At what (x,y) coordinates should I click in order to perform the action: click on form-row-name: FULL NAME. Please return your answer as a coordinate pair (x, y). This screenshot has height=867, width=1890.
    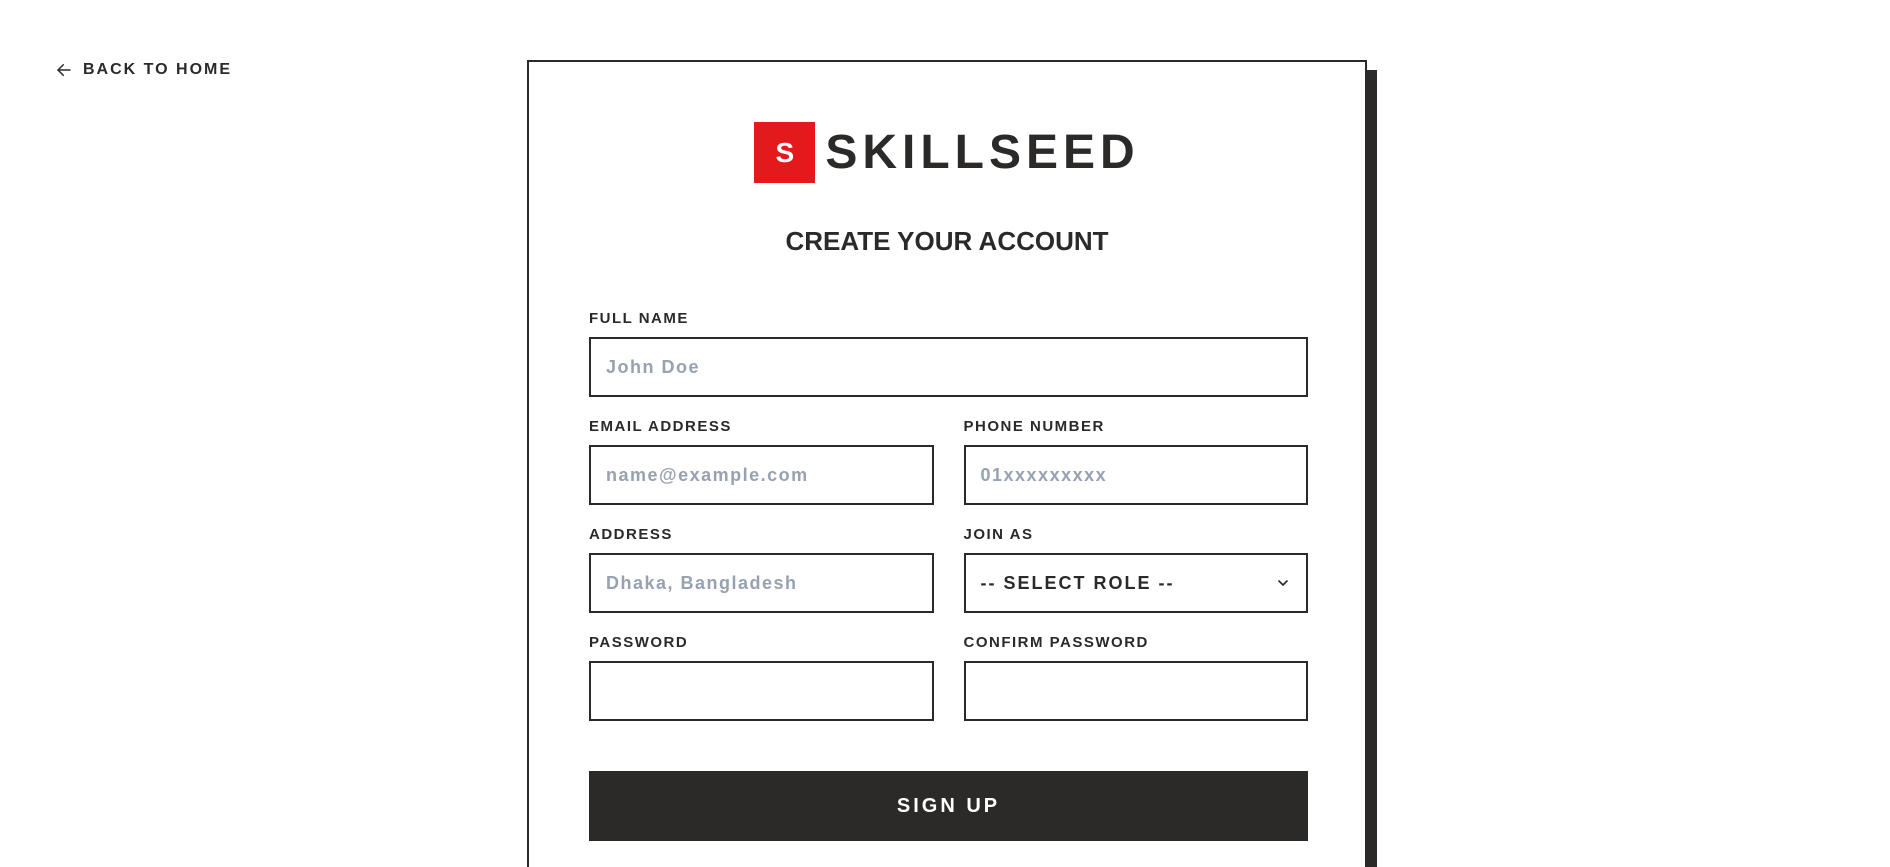
    Looking at the image, I should click on (948, 353).